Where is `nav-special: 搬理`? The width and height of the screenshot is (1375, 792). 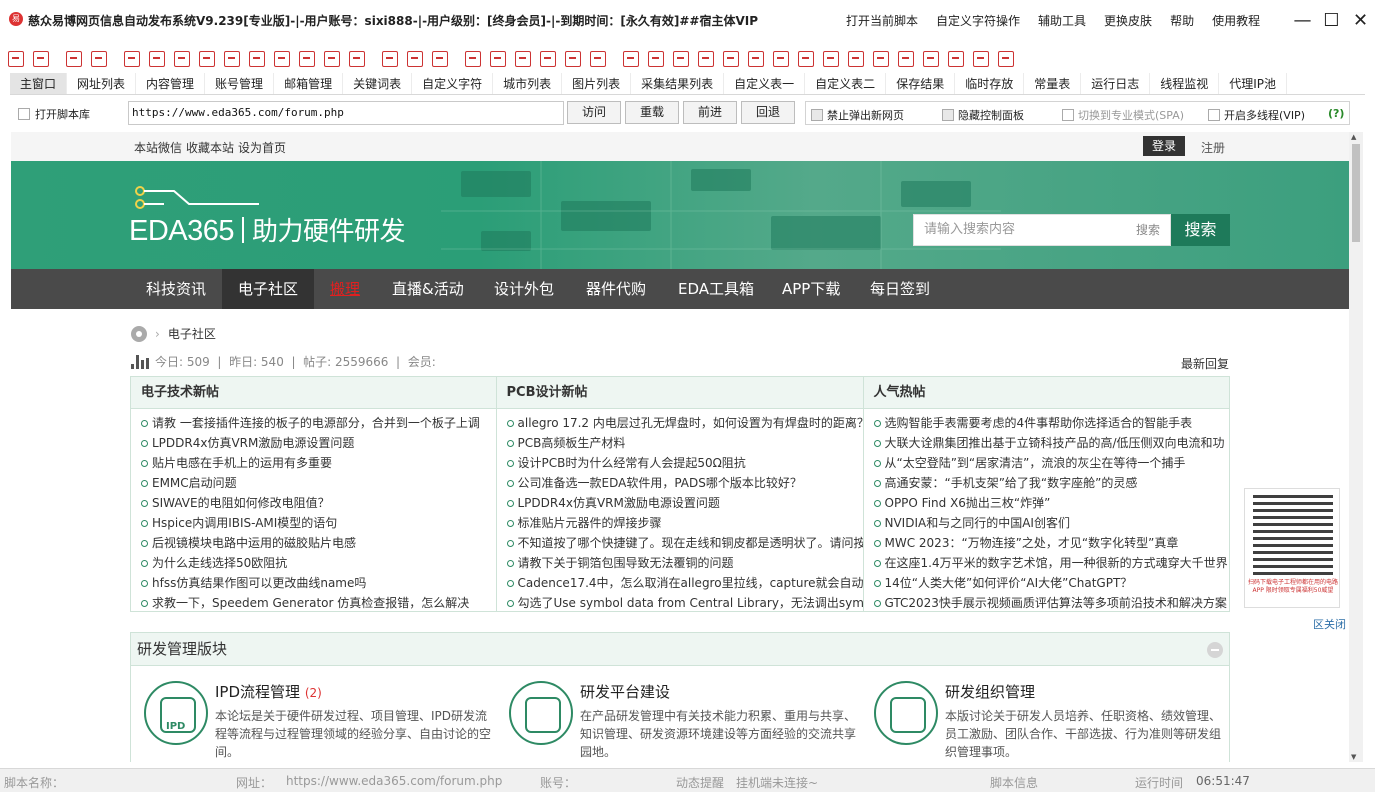 nav-special: 搬理 is located at coordinates (345, 289).